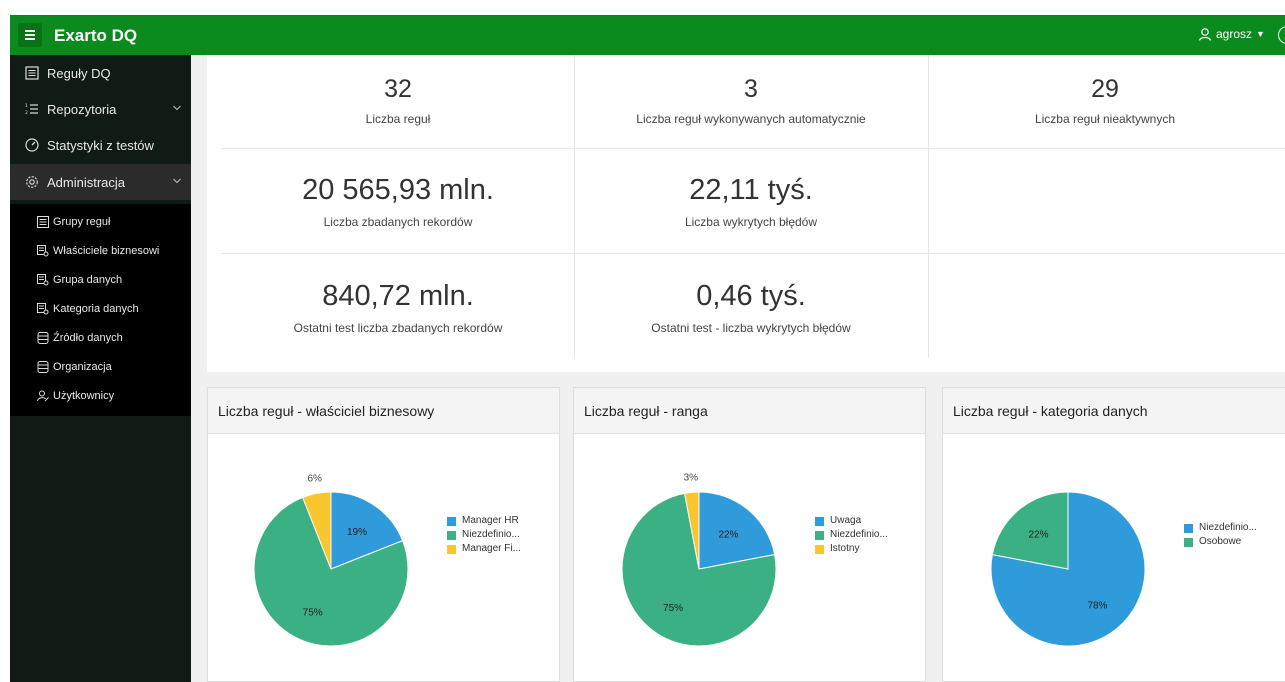 The height and width of the screenshot is (682, 1285). What do you see at coordinates (43, 396) in the screenshot?
I see `user-key-icon` at bounding box center [43, 396].